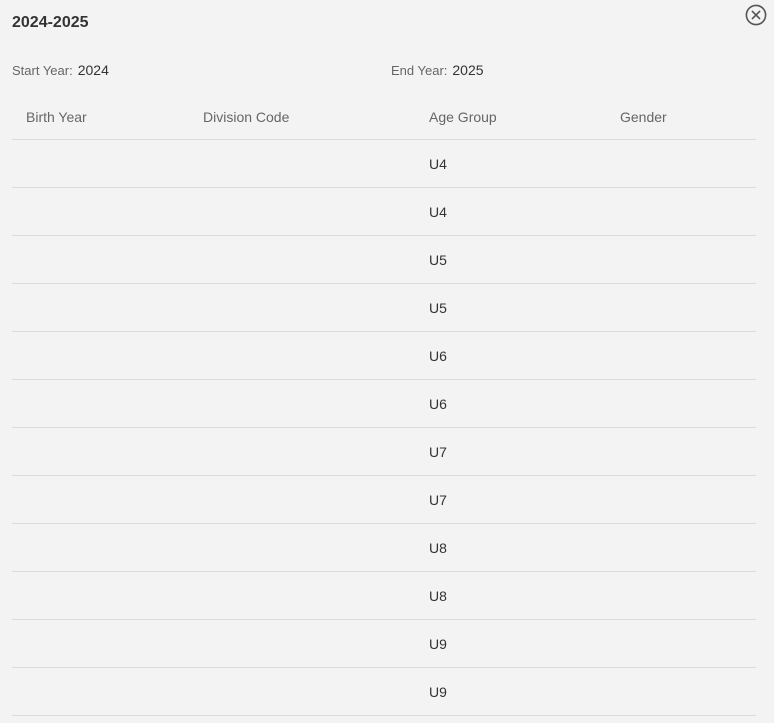 The width and height of the screenshot is (774, 723). What do you see at coordinates (643, 117) in the screenshot?
I see `column-header-gender: Gender` at bounding box center [643, 117].